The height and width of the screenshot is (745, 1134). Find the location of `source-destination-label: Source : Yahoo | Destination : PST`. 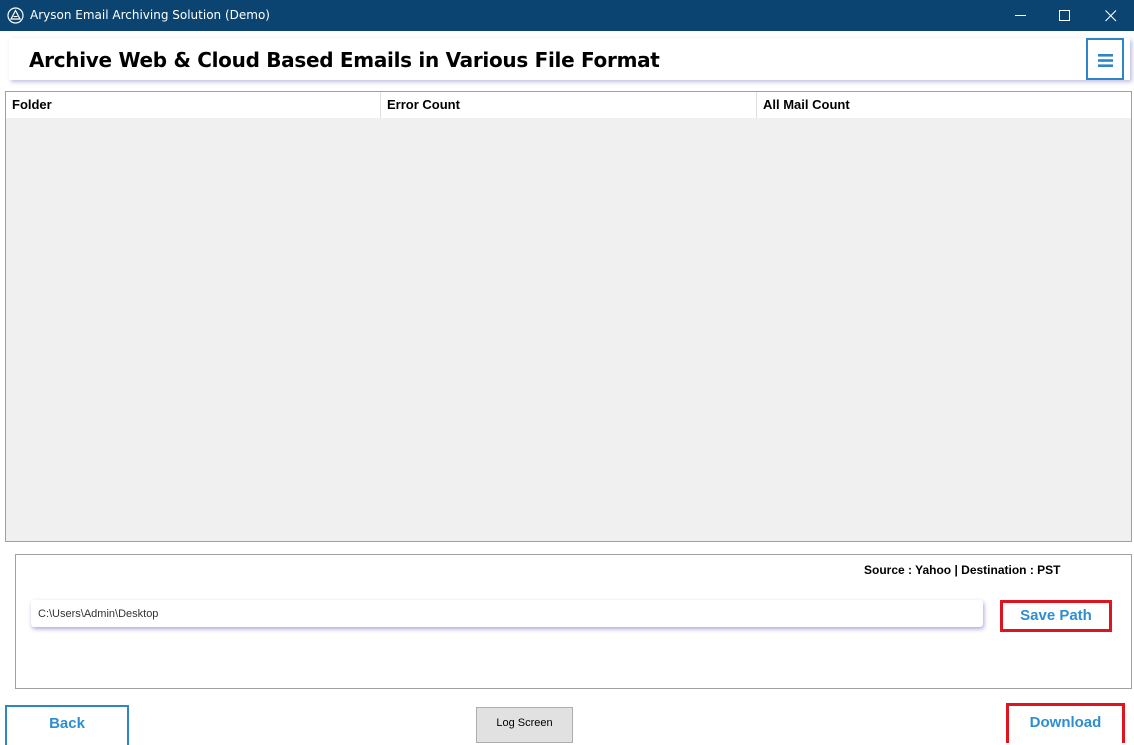

source-destination-label: Source : Yahoo | Destination : PST is located at coordinates (962, 570).